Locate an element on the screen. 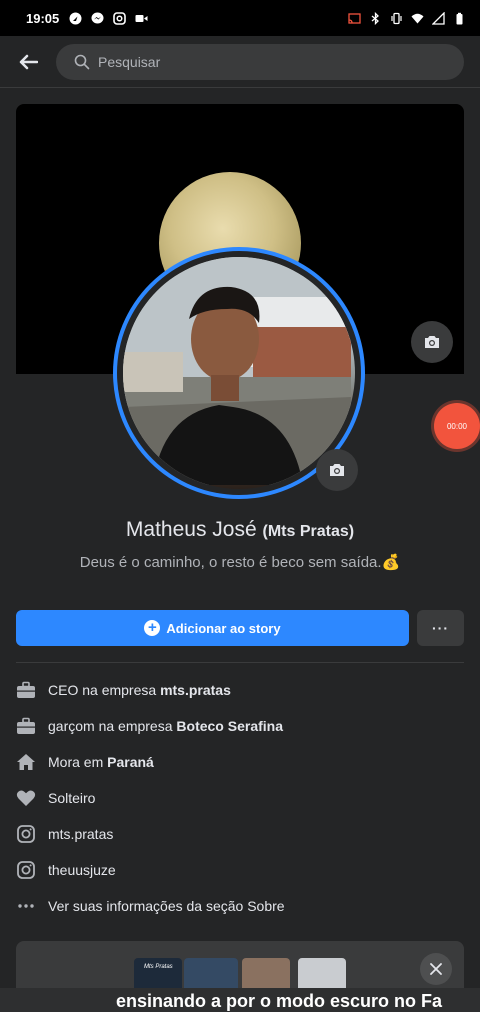 Image resolution: width=480 pixels, height=1012 pixels. add-to-story-label: Adicionar ao story is located at coordinates (223, 628).